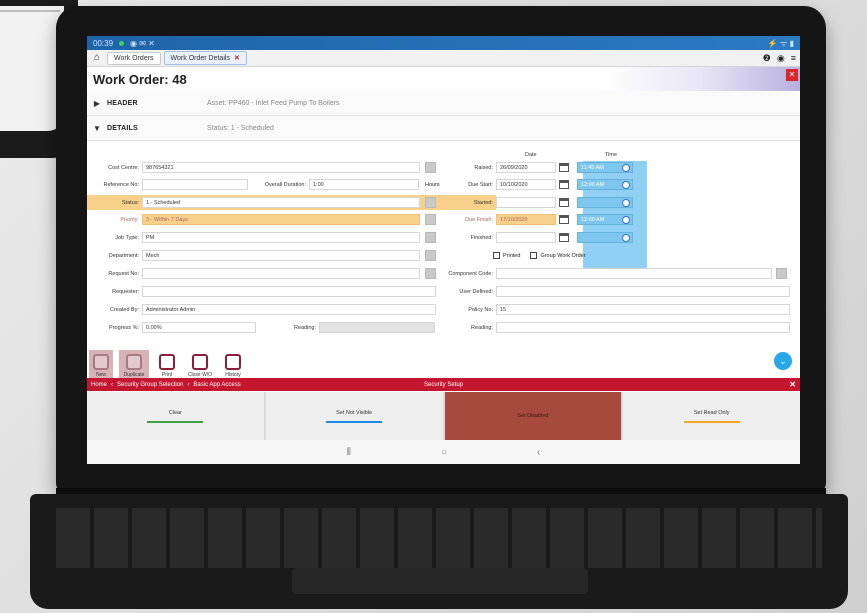 Image resolution: width=867 pixels, height=613 pixels. I want to click on set-read-only-button: Set Read Only, so click(711, 416).